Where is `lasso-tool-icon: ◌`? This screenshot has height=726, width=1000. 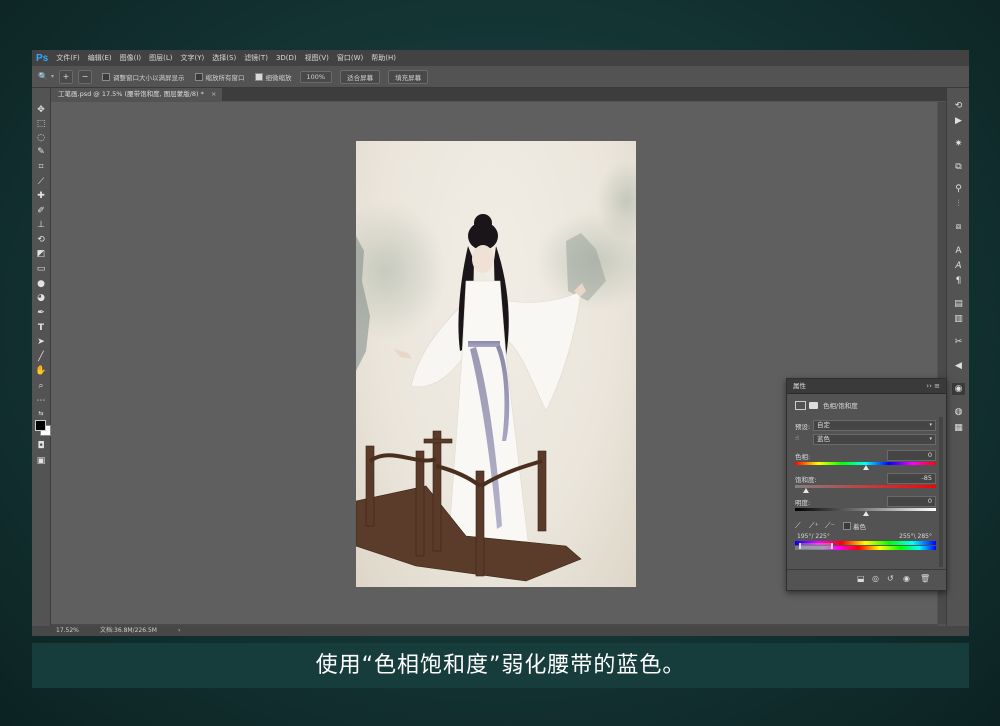 lasso-tool-icon: ◌ is located at coordinates (41, 138).